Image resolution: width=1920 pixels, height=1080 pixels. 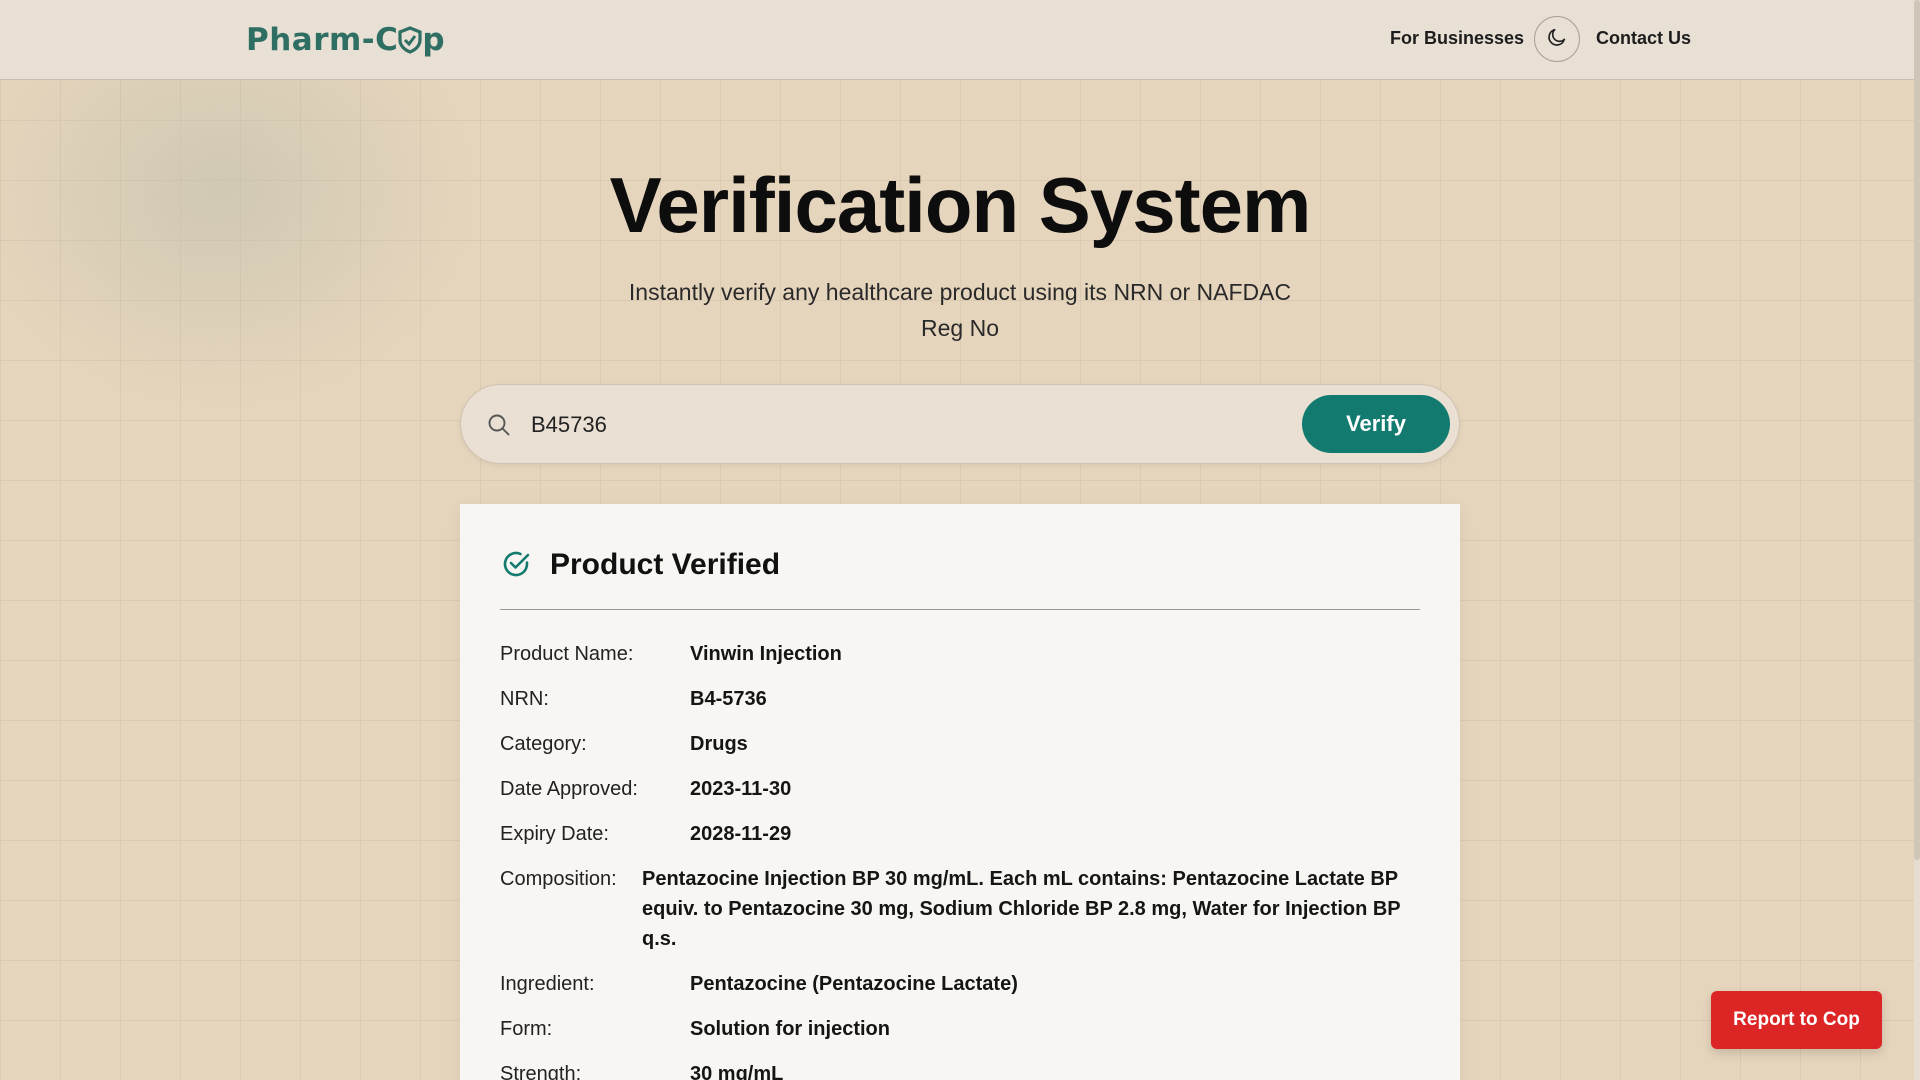 What do you see at coordinates (881, 425) in the screenshot?
I see `search-input` at bounding box center [881, 425].